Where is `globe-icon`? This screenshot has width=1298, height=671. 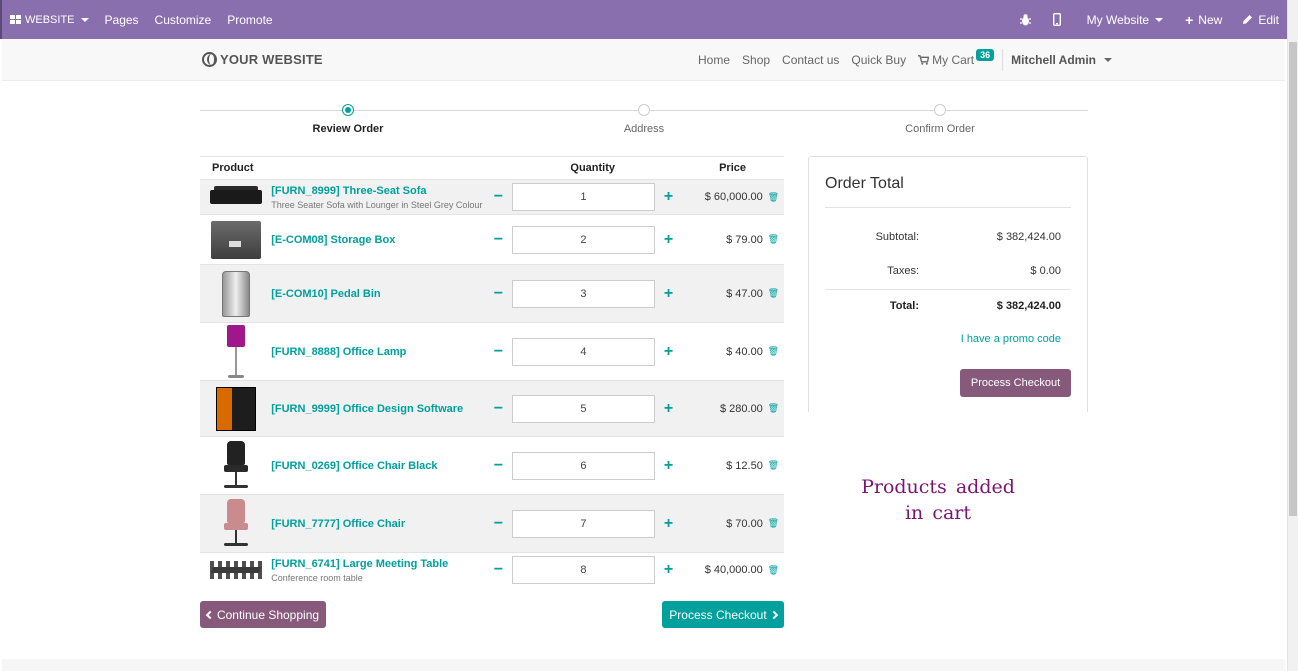
globe-icon is located at coordinates (209, 59).